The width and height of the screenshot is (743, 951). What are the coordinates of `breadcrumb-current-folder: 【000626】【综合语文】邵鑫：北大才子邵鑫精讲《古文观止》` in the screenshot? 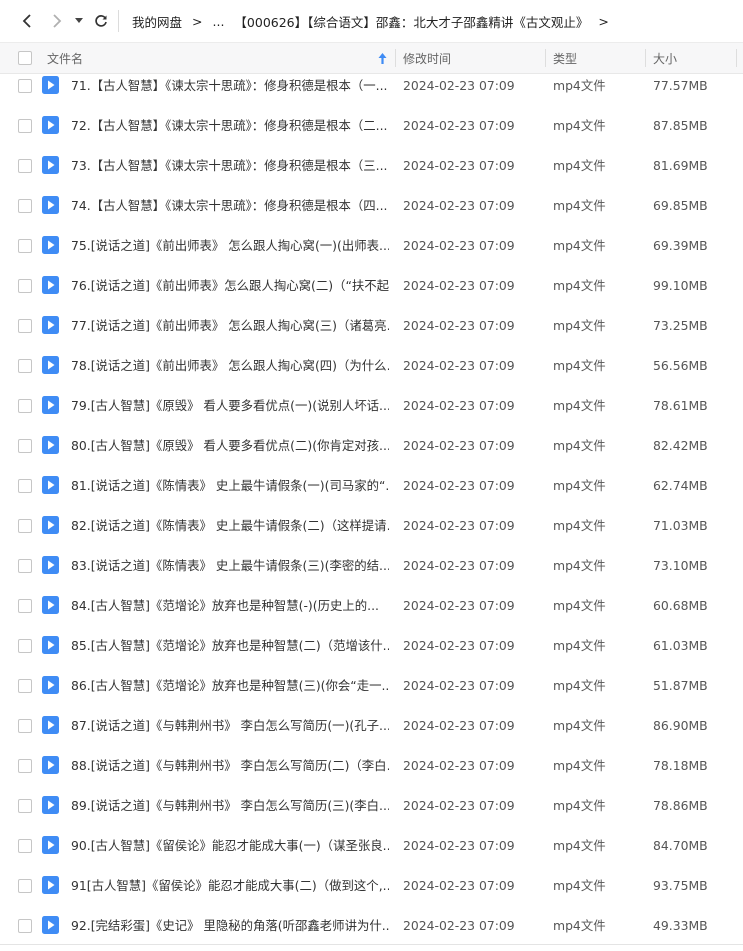 It's located at (411, 21).